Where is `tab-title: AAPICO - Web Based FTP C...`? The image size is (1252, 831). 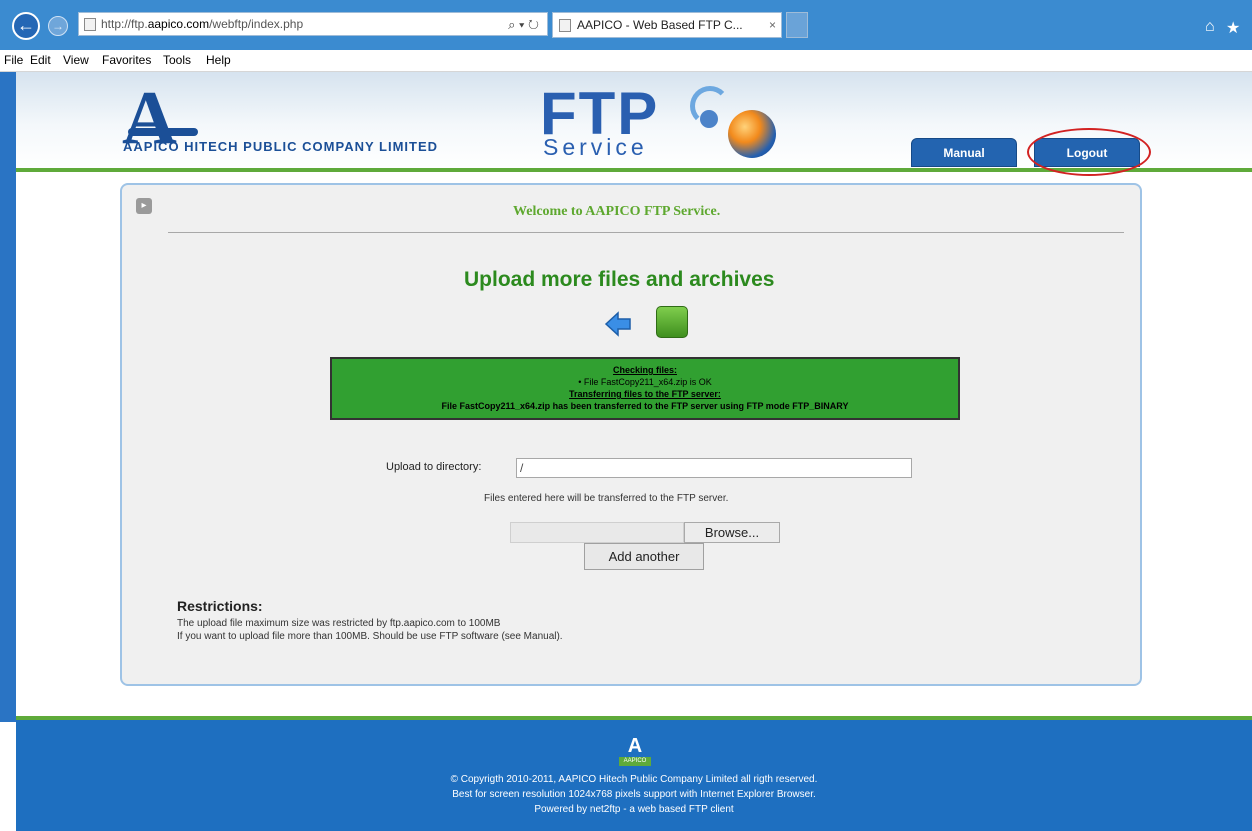
tab-title: AAPICO - Web Based FTP C... is located at coordinates (660, 25).